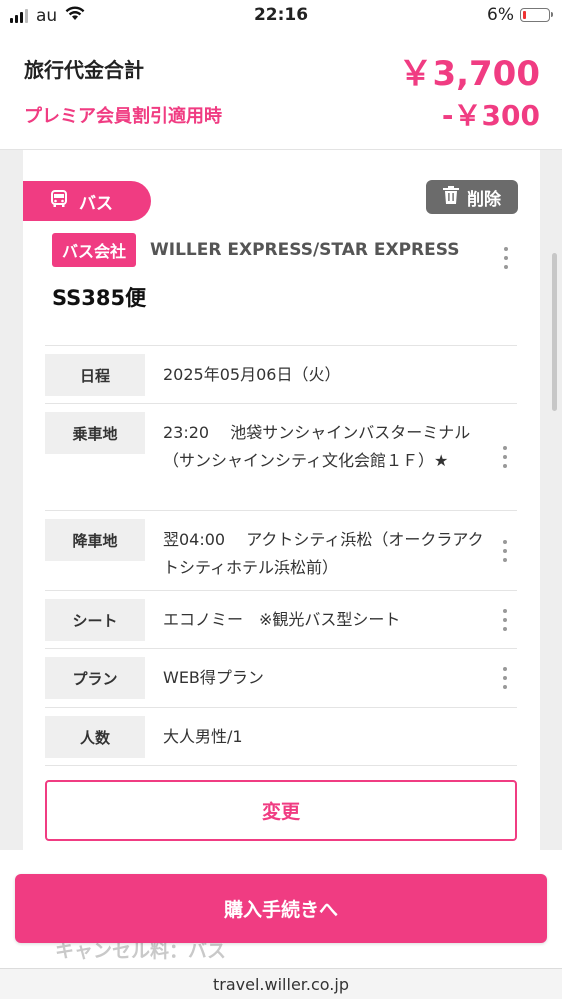 The width and height of the screenshot is (562, 999). I want to click on detail-label: 人数, so click(95, 737).